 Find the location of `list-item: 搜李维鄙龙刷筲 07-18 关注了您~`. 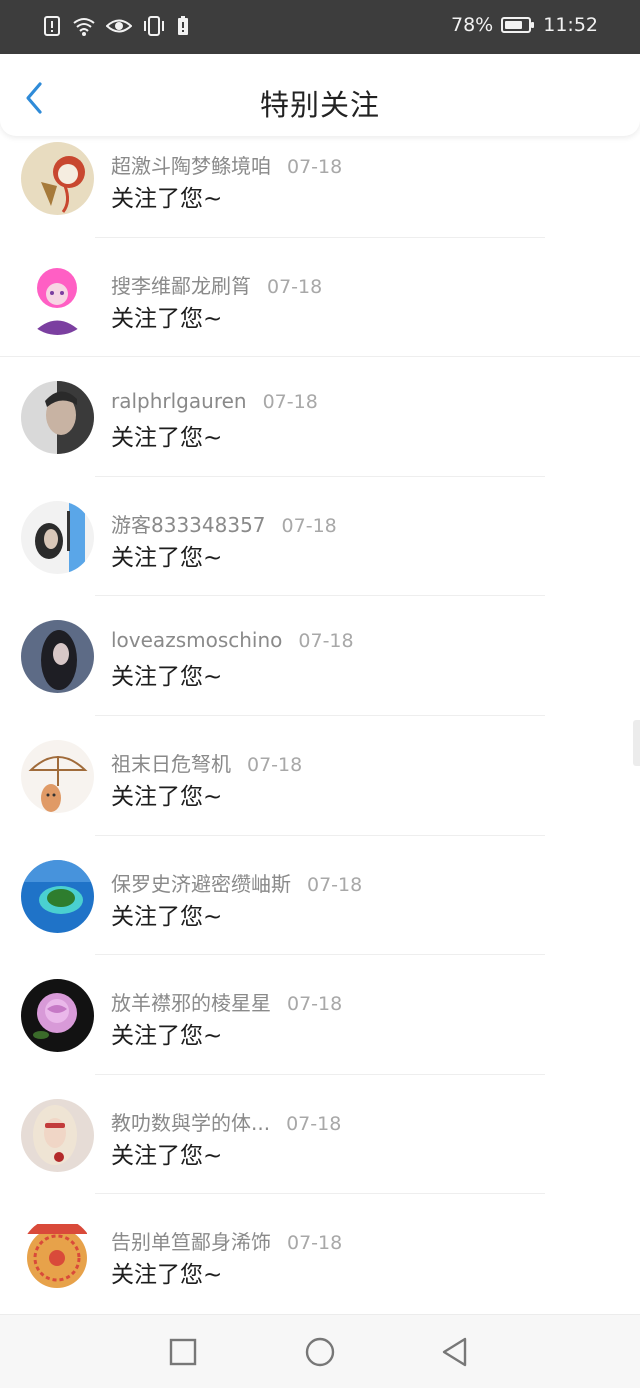

list-item: 搜李维鄙龙刷筲 07-18 关注了您~ is located at coordinates (320, 316).